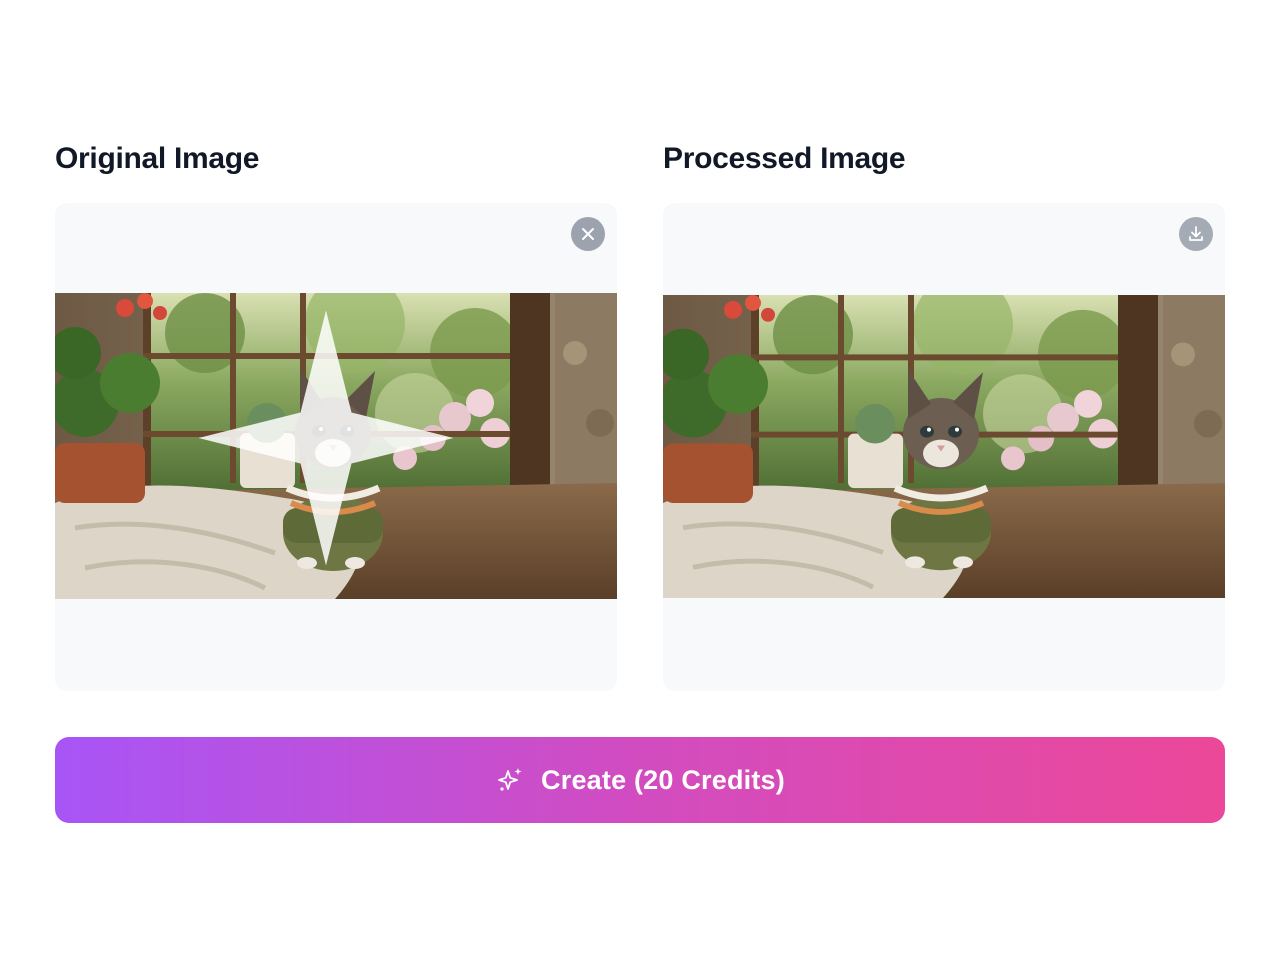 Image resolution: width=1280 pixels, height=960 pixels. What do you see at coordinates (784, 158) in the screenshot?
I see `processed-image-title: Processed Image` at bounding box center [784, 158].